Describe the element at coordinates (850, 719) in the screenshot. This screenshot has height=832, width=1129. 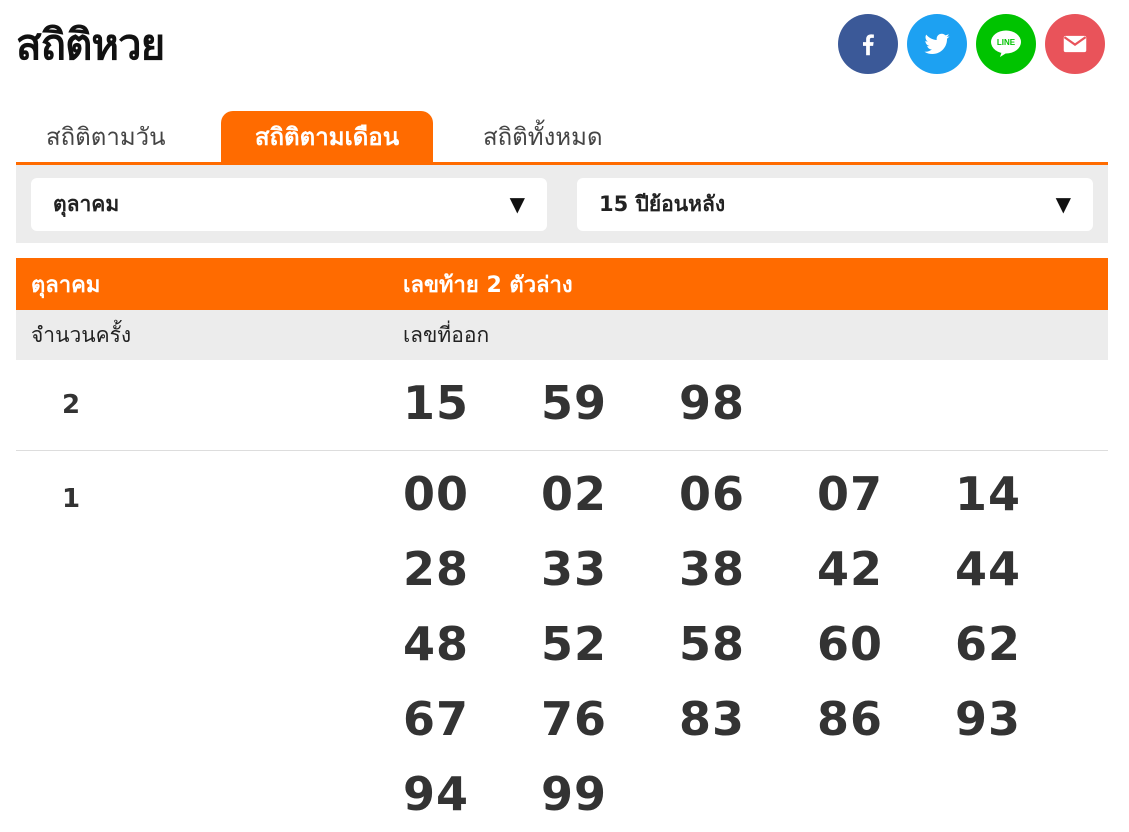
I see `lottery-number: 86` at that location.